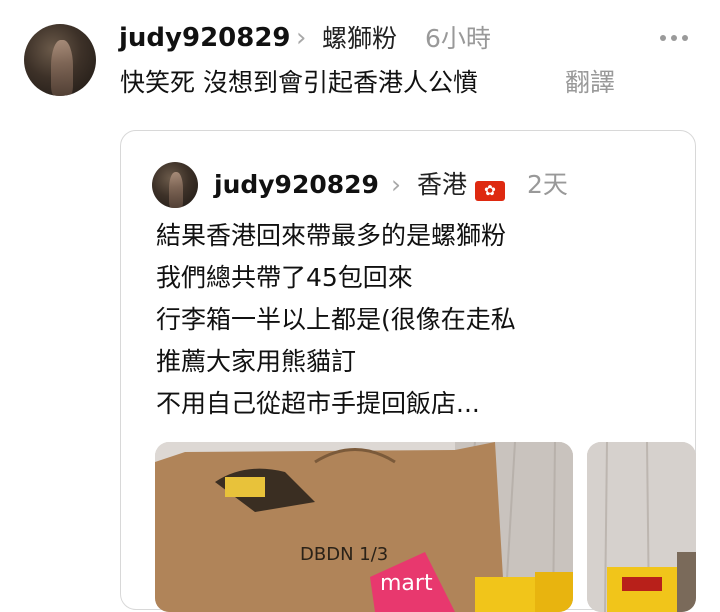 The height and width of the screenshot is (612, 720). I want to click on quoted-line: 行李箱一半以上都是(很像在走私, so click(336, 319).